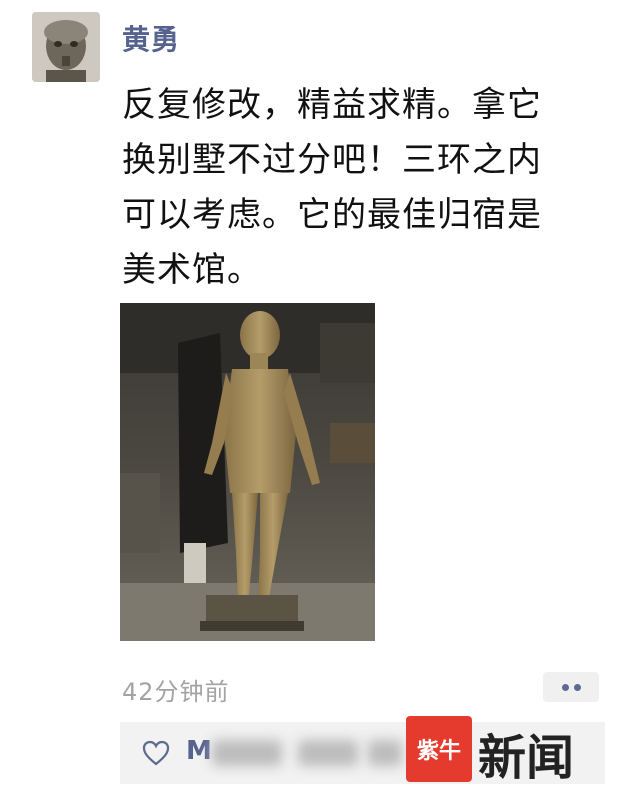 Image resolution: width=640 pixels, height=805 pixels. I want to click on like-user-name: M, so click(199, 751).